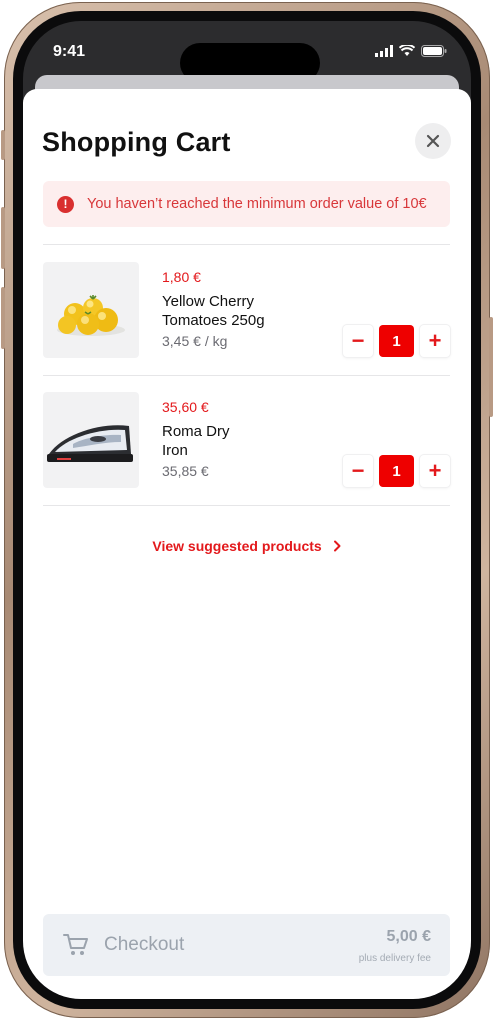 The height and width of the screenshot is (1020, 494). I want to click on item-unit-price: 3,45 € / kg, so click(195, 341).